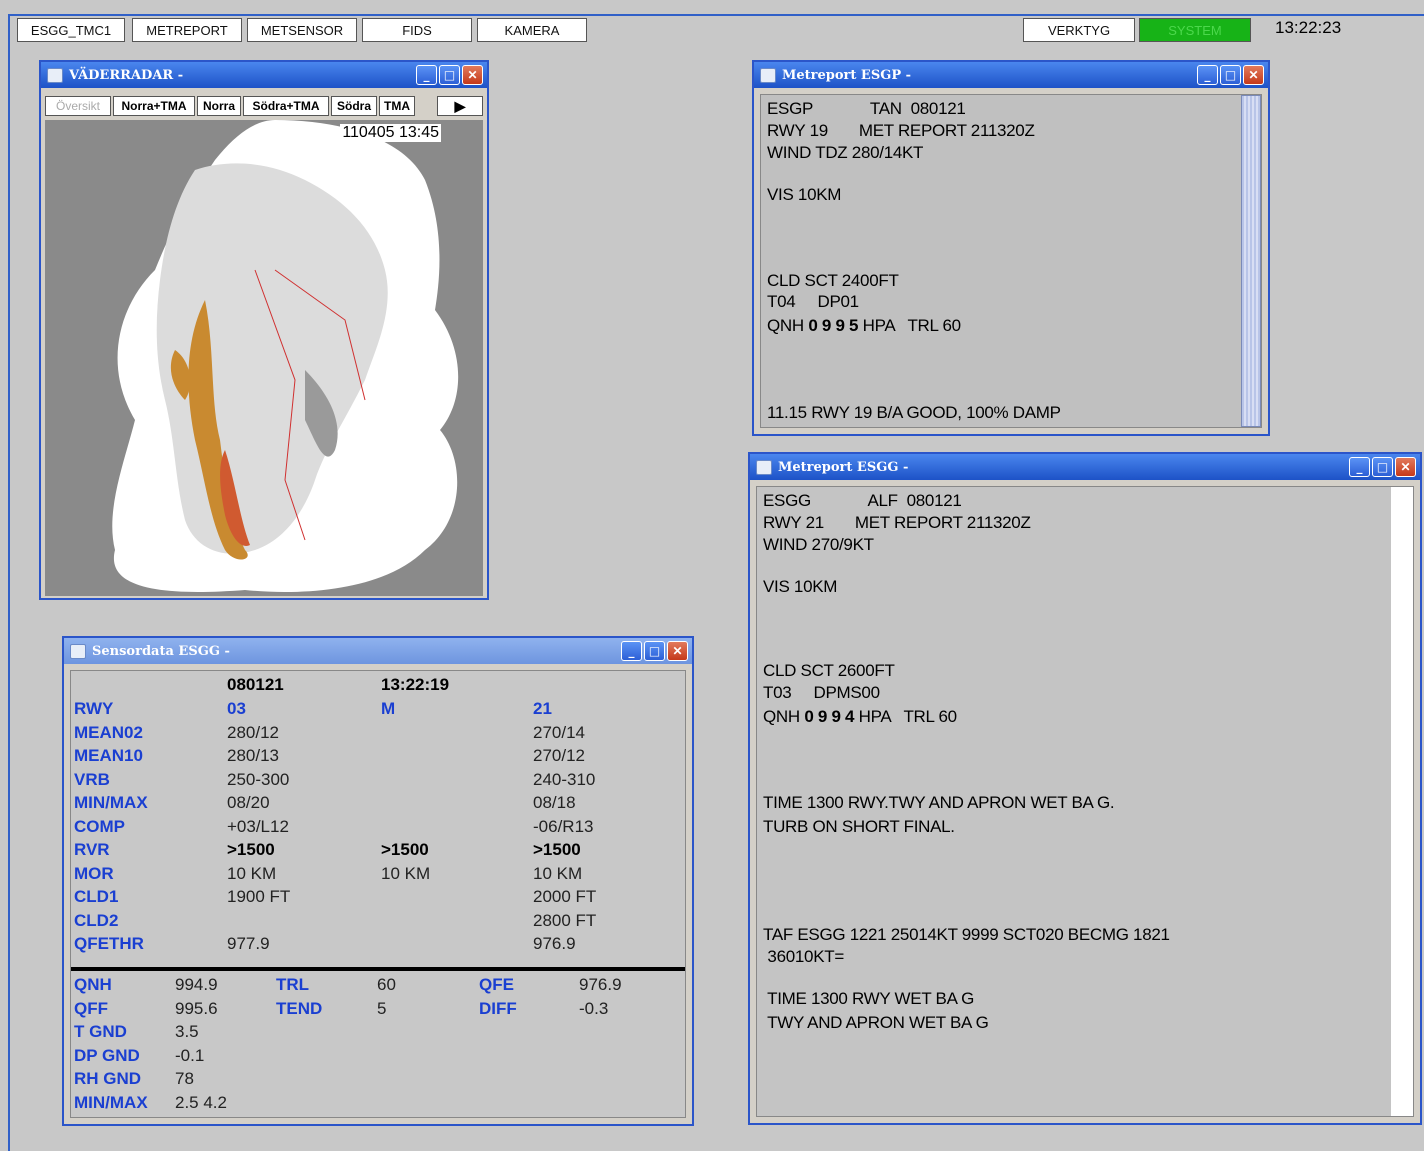 The height and width of the screenshot is (1151, 1424). What do you see at coordinates (386, 984) in the screenshot?
I see `sensor-value: 60` at bounding box center [386, 984].